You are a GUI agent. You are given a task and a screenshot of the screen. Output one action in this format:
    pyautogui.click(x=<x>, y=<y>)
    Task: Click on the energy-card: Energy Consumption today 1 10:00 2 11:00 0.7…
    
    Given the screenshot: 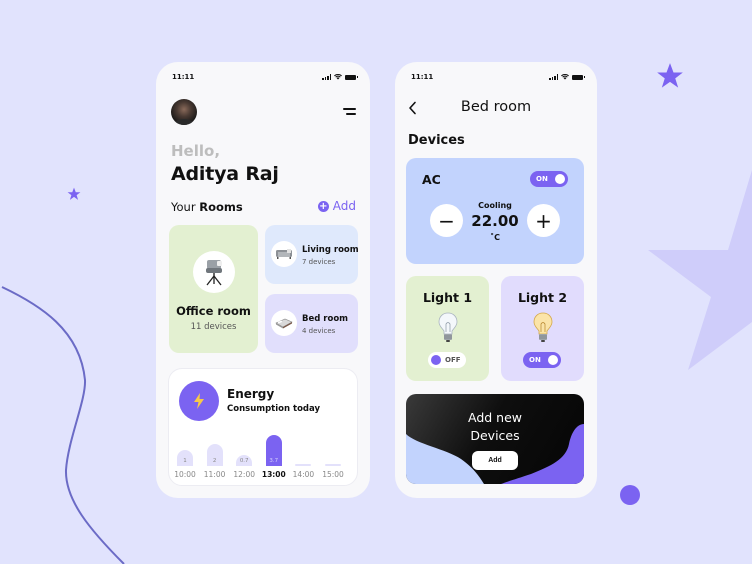 What is the action you would take?
    pyautogui.click(x=263, y=427)
    